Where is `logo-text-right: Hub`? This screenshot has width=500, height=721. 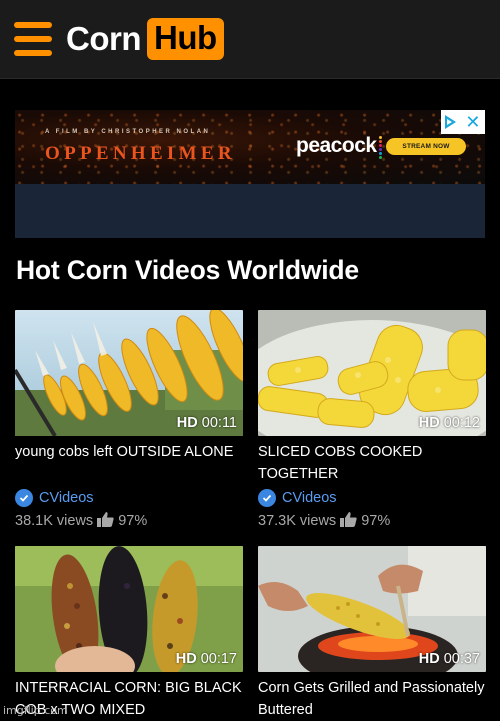 logo-text-right: Hub is located at coordinates (185, 39).